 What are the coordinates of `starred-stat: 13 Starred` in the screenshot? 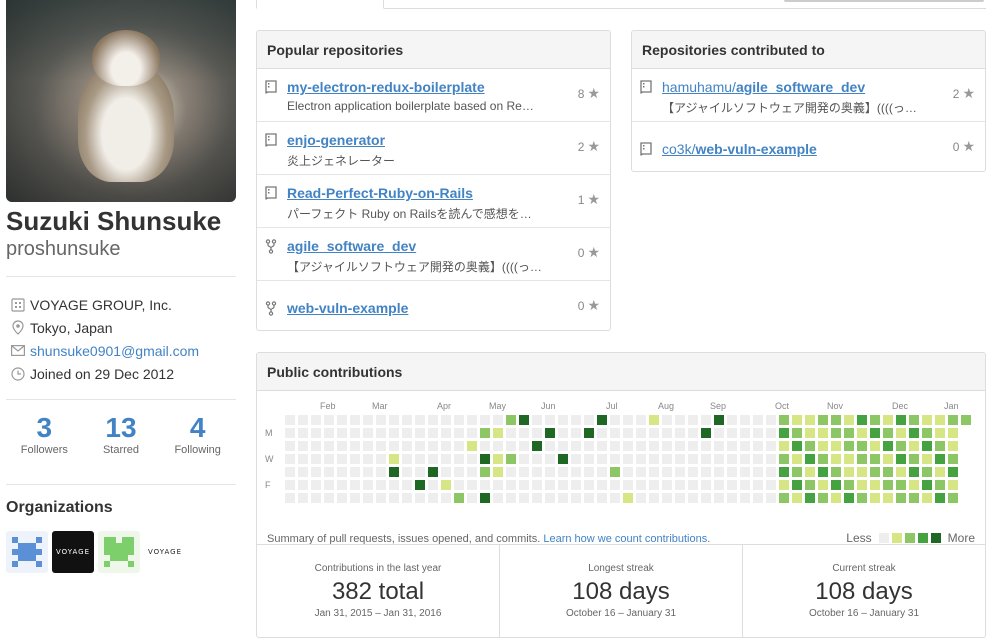 It's located at (121, 435).